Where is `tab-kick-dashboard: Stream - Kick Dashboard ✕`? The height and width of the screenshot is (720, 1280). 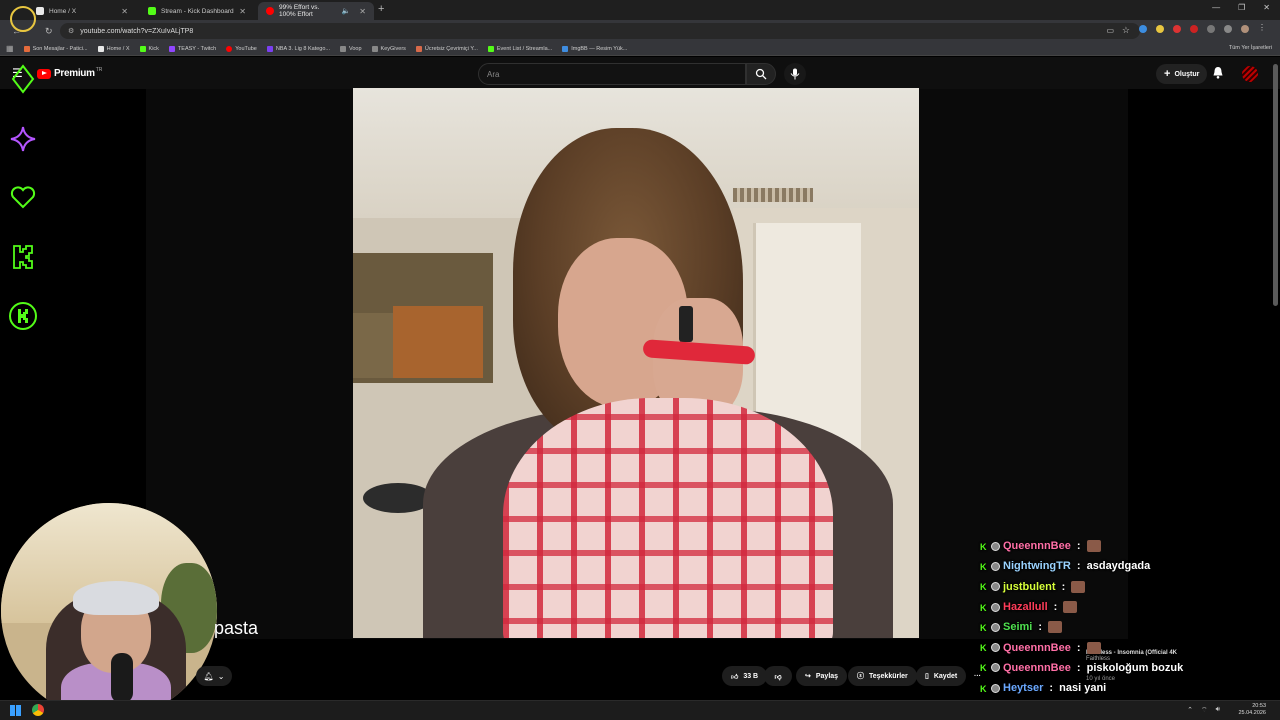
tab-kick-dashboard: Stream - Kick Dashboard ✕ is located at coordinates (197, 11).